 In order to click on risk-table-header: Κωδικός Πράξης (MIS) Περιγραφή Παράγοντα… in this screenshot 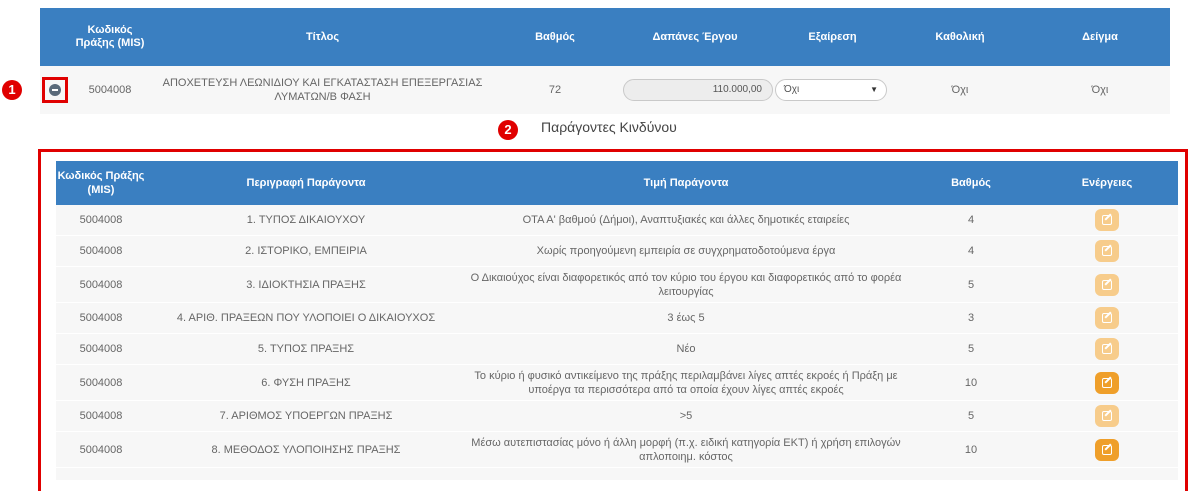, I will do `click(617, 183)`.